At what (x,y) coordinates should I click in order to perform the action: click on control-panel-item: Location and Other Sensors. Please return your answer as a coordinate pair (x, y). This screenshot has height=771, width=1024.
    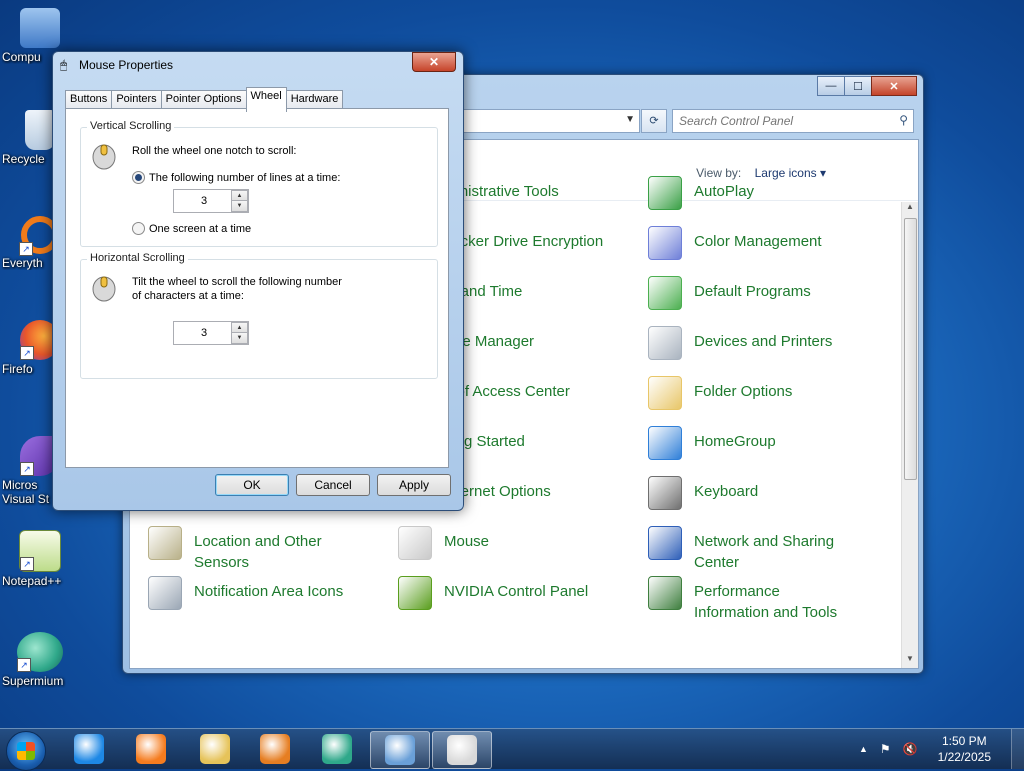
    Looking at the image, I should click on (263, 549).